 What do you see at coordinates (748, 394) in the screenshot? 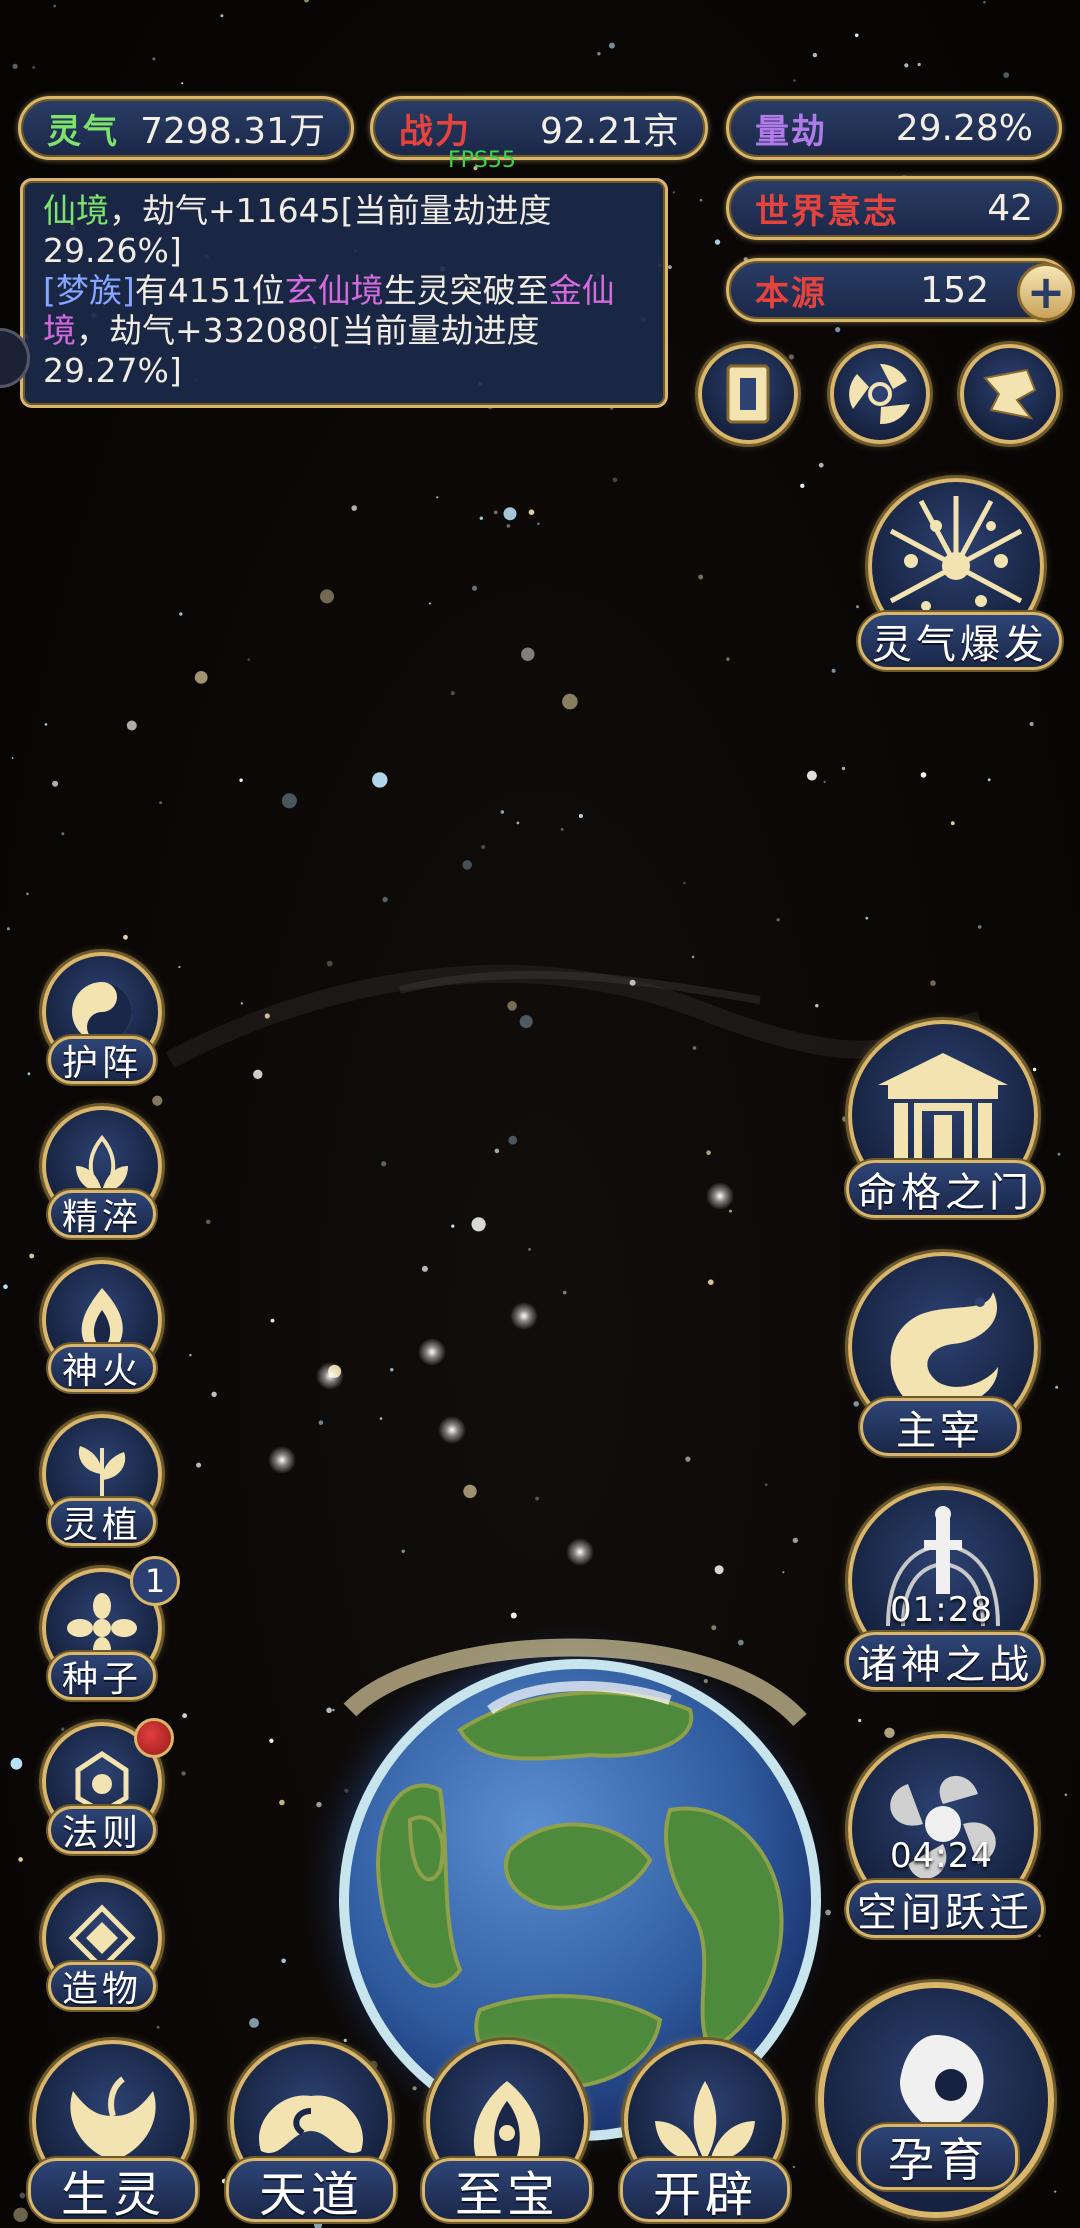
I see `card-icon` at bounding box center [748, 394].